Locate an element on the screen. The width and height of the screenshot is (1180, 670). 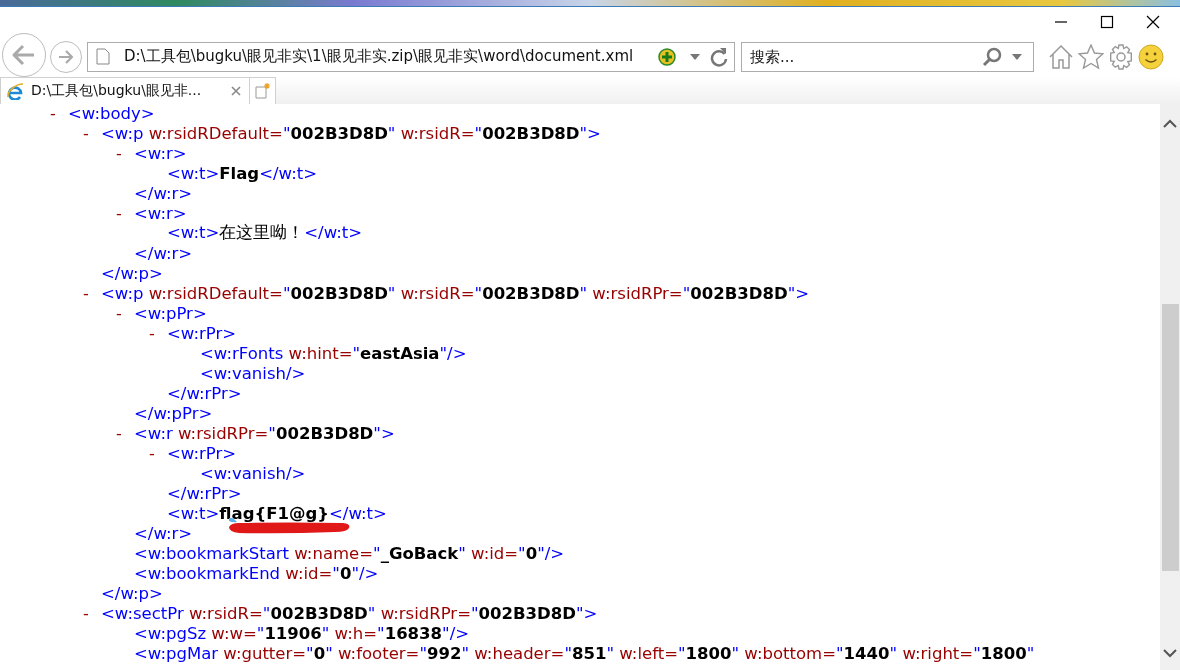
browser-logo-icon is located at coordinates (16, 91).